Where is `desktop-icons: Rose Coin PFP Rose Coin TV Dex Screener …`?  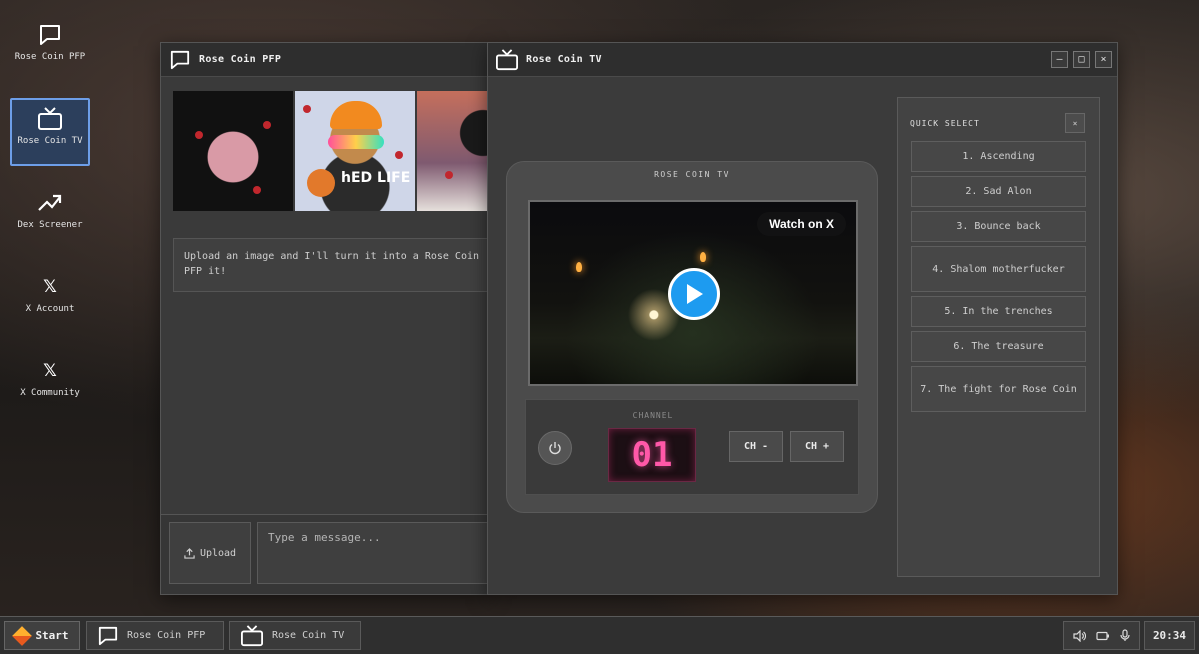 desktop-icons: Rose Coin PFP Rose Coin TV Dex Screener … is located at coordinates (51, 224).